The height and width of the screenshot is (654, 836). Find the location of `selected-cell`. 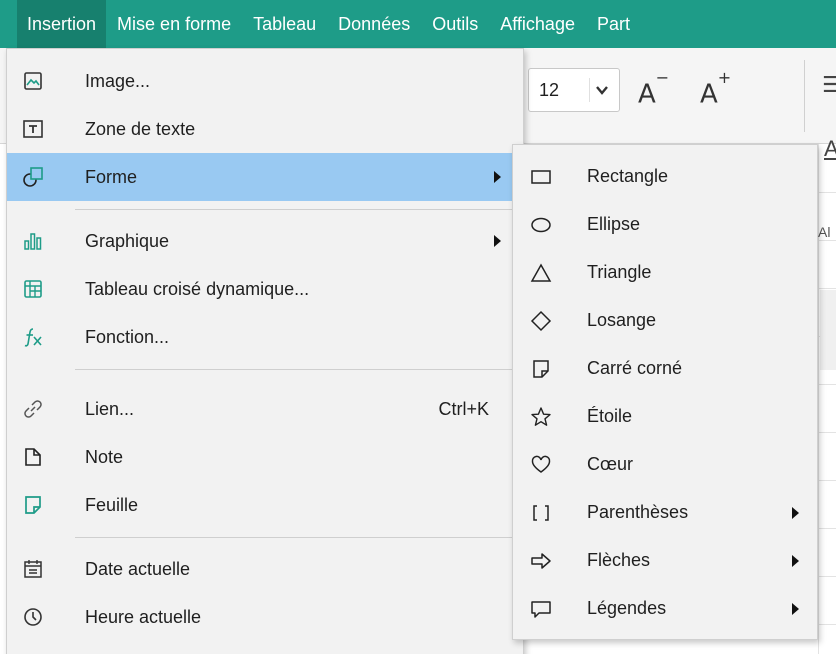

selected-cell is located at coordinates (828, 330).